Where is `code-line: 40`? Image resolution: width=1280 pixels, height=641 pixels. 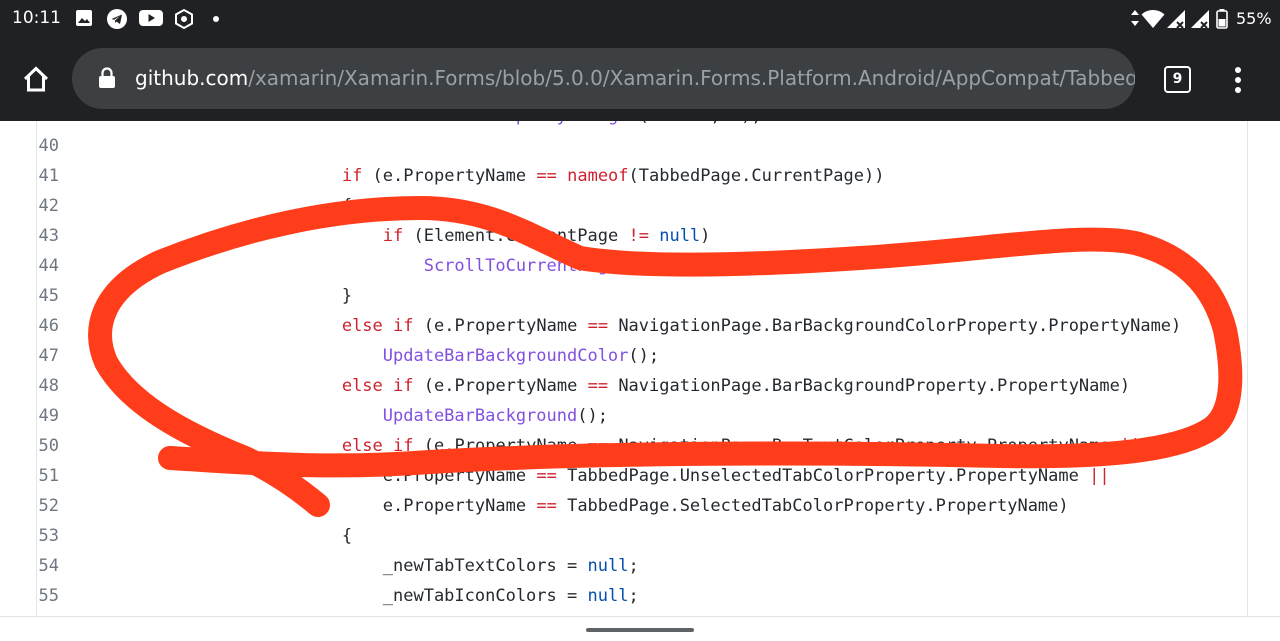 code-line: 40 is located at coordinates (48, 146).